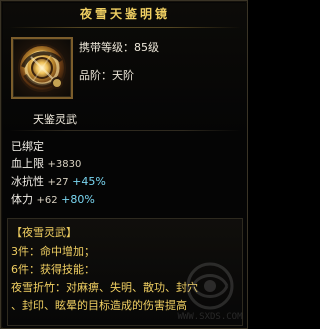  What do you see at coordinates (27, 163) in the screenshot?
I see `stat-name: 血上限` at bounding box center [27, 163].